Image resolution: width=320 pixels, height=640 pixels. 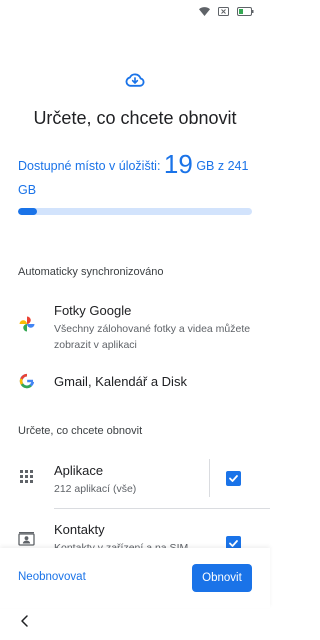 What do you see at coordinates (27, 211) in the screenshot?
I see `storage-progress-fill` at bounding box center [27, 211].